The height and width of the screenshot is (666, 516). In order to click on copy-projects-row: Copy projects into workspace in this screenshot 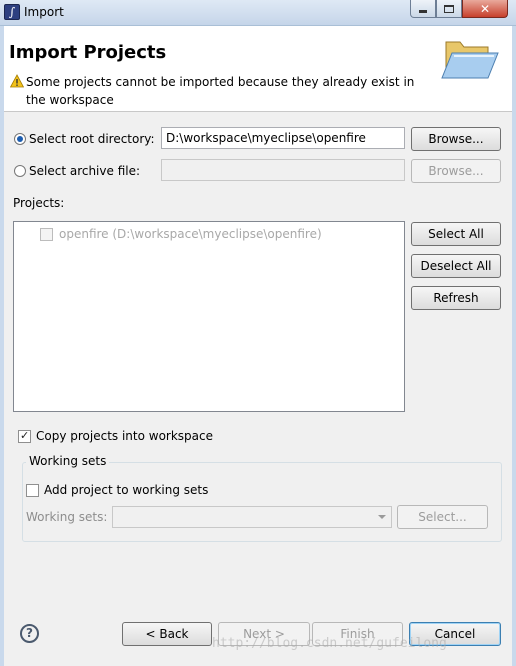, I will do `click(115, 436)`.